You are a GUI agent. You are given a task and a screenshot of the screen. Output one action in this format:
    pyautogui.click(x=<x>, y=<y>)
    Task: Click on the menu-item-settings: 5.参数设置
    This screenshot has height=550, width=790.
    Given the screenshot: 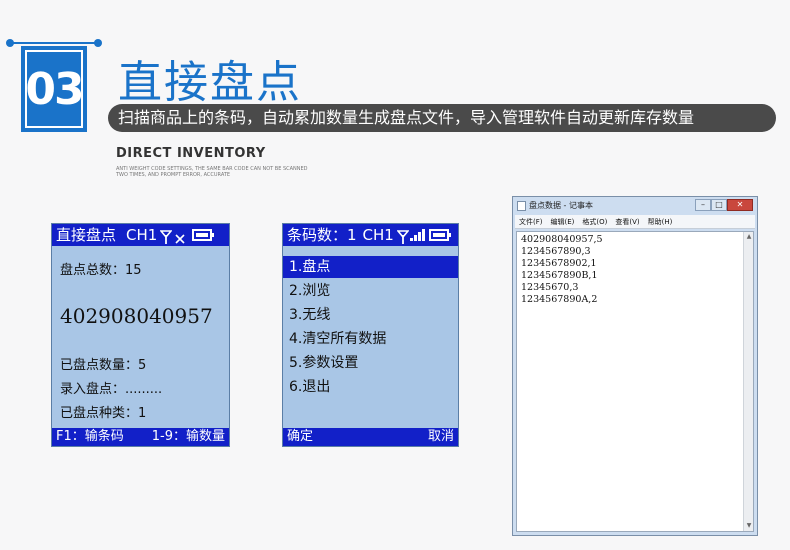 What is the action you would take?
    pyautogui.click(x=370, y=363)
    